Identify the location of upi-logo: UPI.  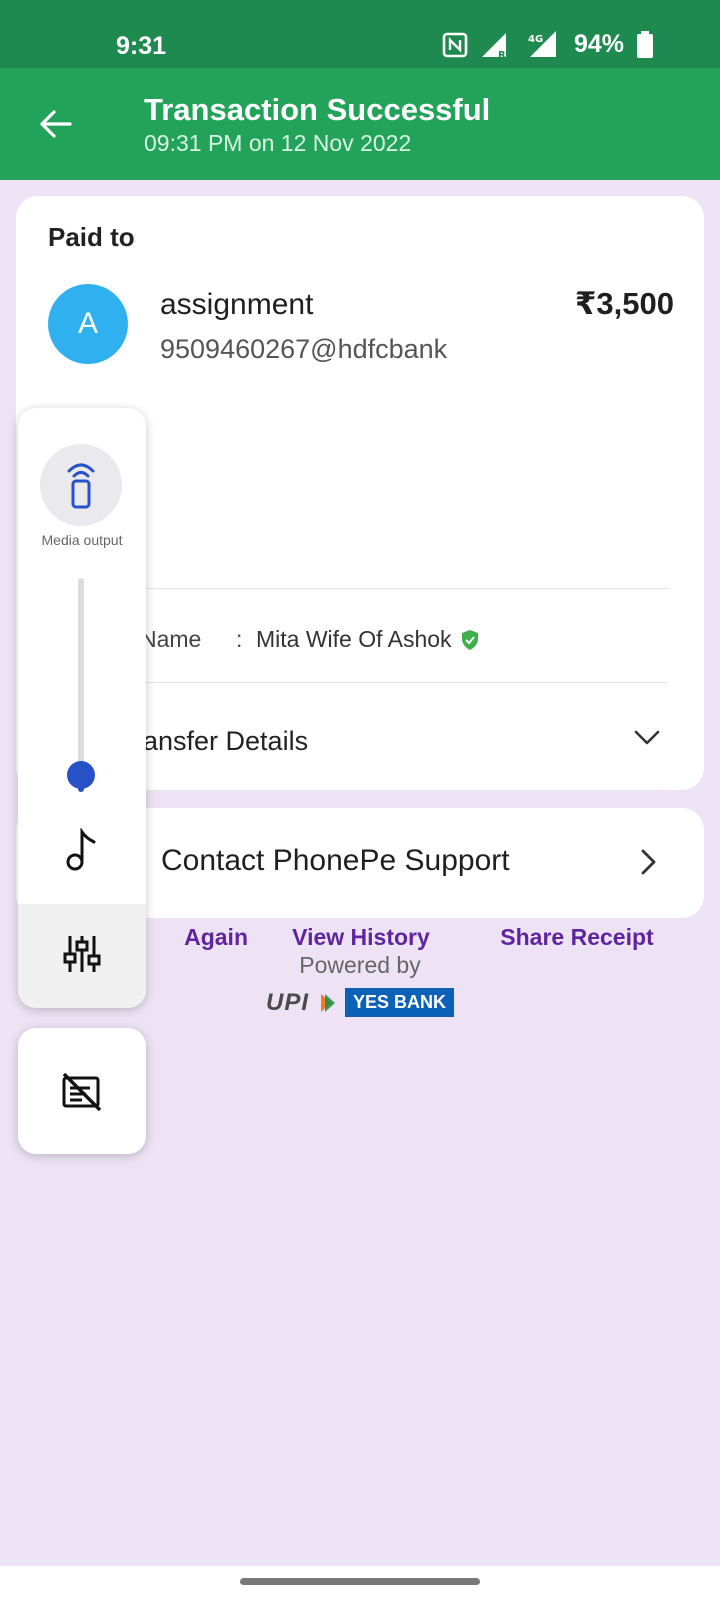
(288, 1002).